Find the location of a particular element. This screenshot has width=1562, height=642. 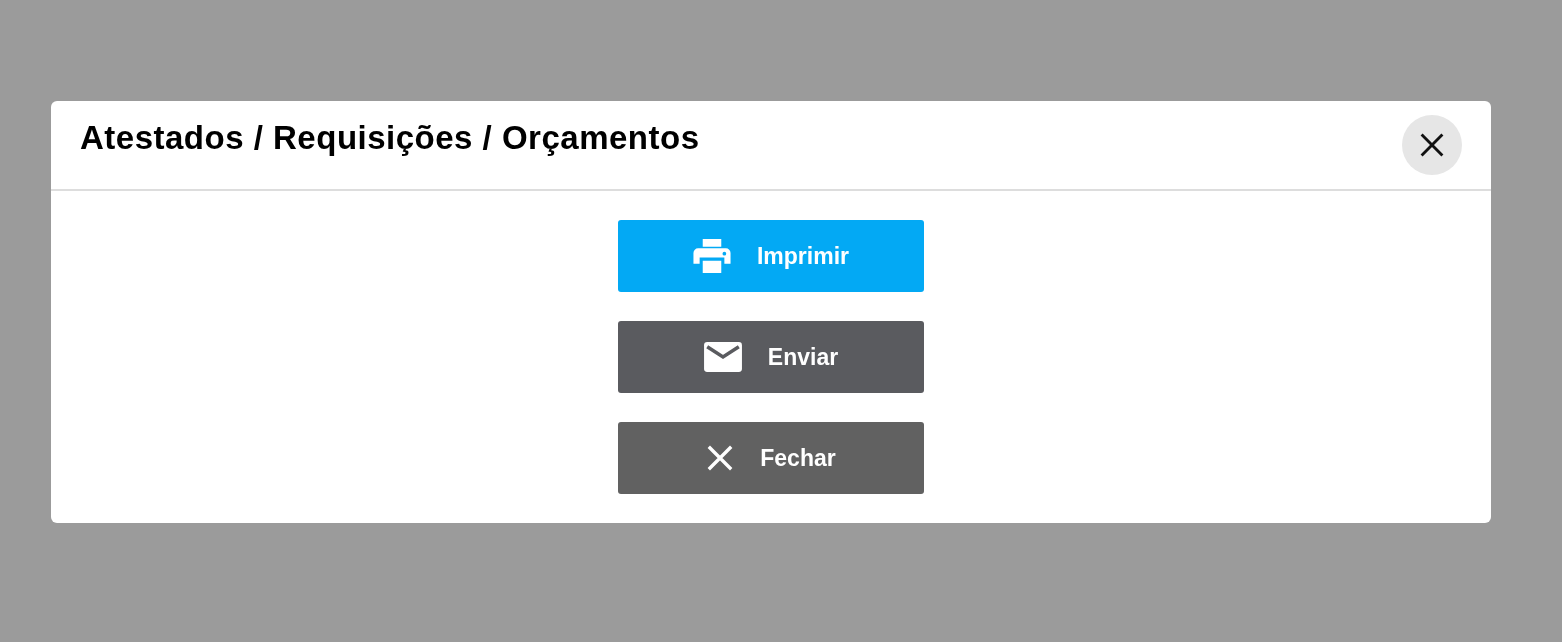

send-button: Enviar is located at coordinates (771, 357).